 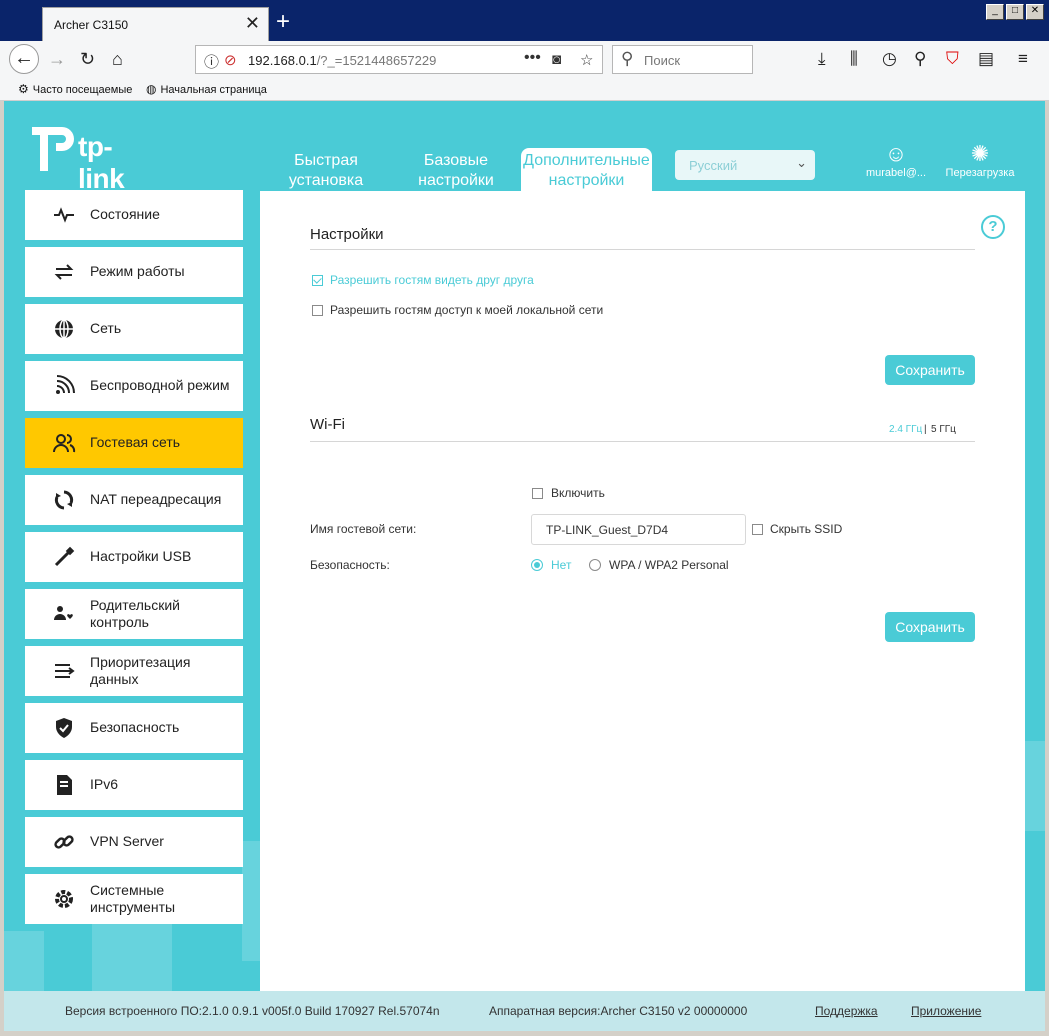 I want to click on sidebar-item-qos: Приоритезация данных, so click(x=134, y=671).